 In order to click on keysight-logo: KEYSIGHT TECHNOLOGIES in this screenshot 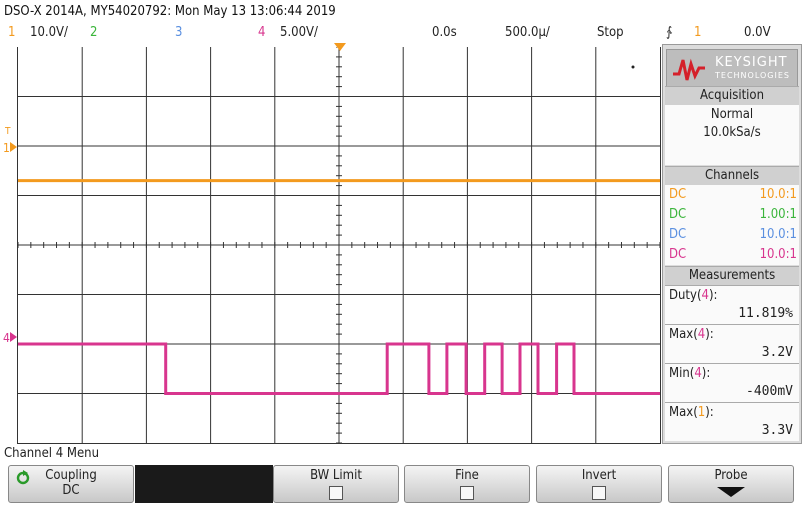, I will do `click(732, 68)`.